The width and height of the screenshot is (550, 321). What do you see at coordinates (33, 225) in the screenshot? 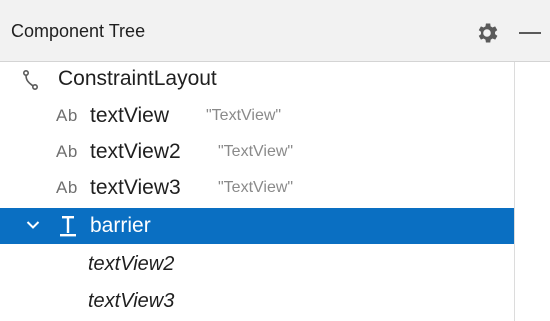
I see `chevron-down-icon` at bounding box center [33, 225].